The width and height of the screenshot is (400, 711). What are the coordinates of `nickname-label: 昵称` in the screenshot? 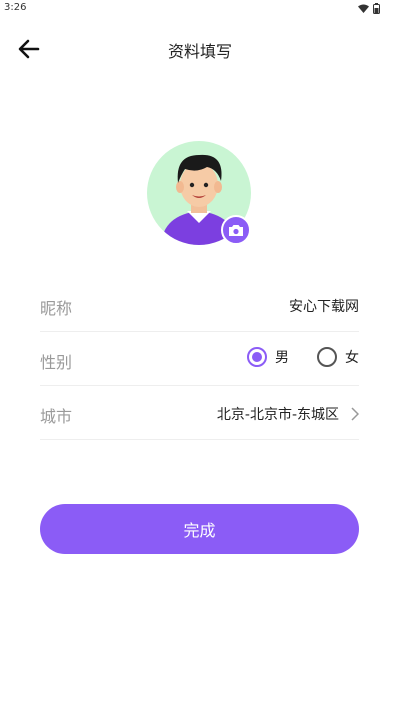 It's located at (56, 308).